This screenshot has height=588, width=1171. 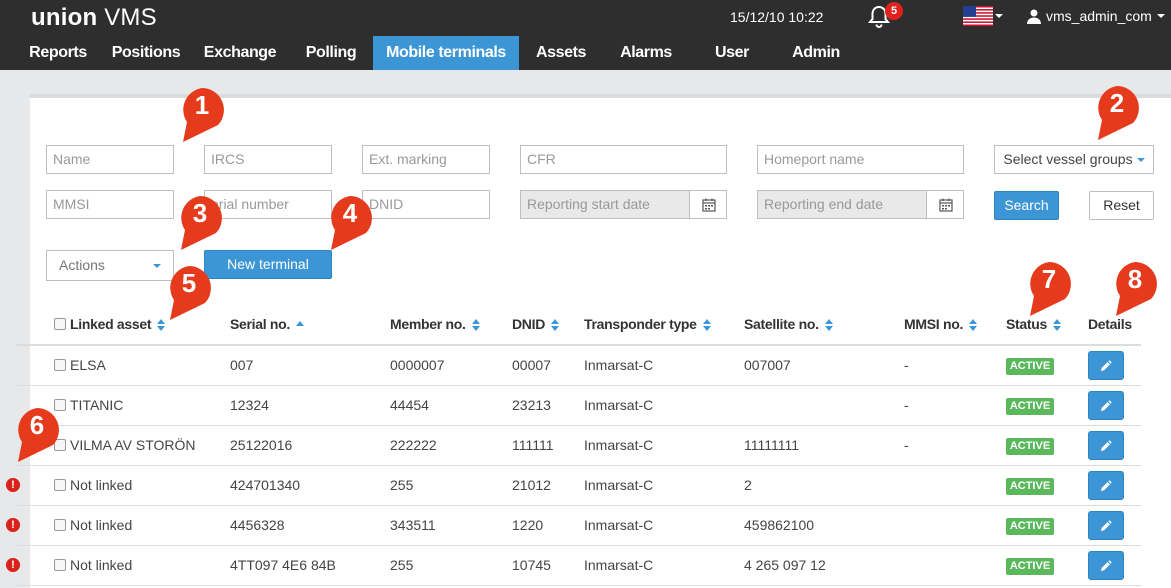 I want to click on cell-linked-asset: VILMA AV STORÖN, so click(x=125, y=445).